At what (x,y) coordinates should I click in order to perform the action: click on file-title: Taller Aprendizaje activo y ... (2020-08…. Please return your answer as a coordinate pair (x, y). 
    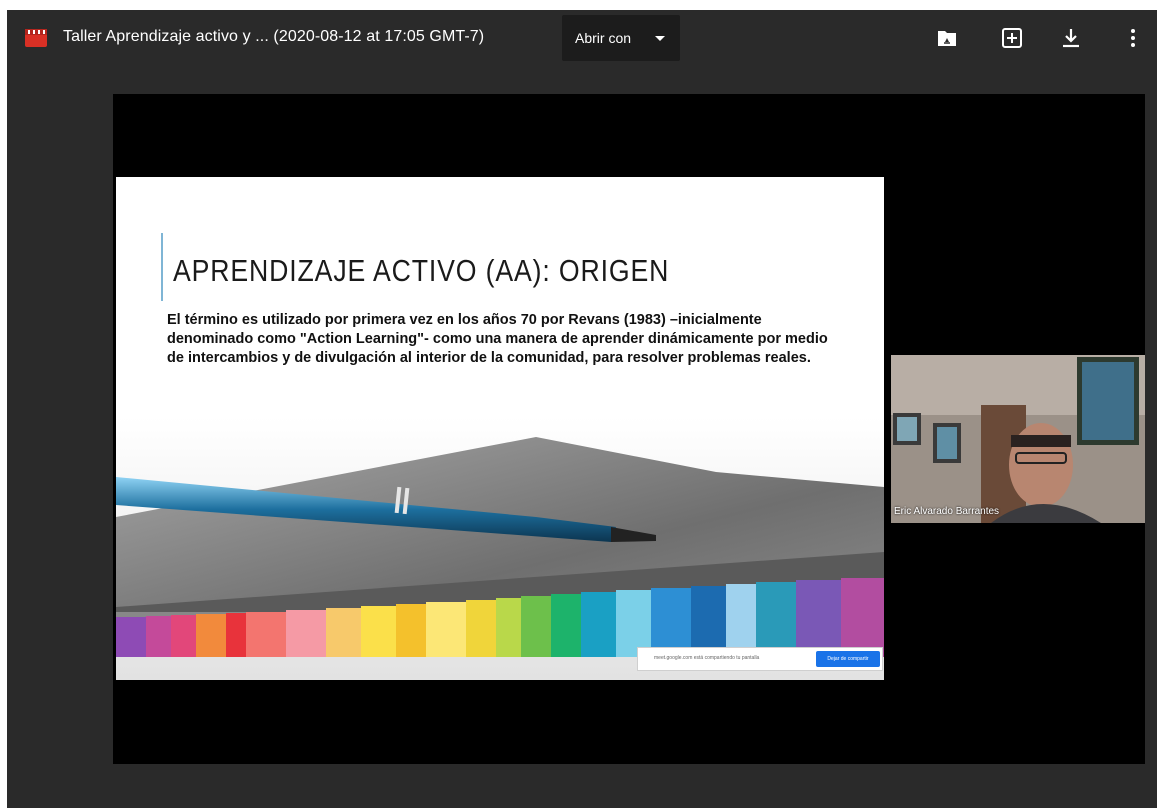
    Looking at the image, I should click on (274, 36).